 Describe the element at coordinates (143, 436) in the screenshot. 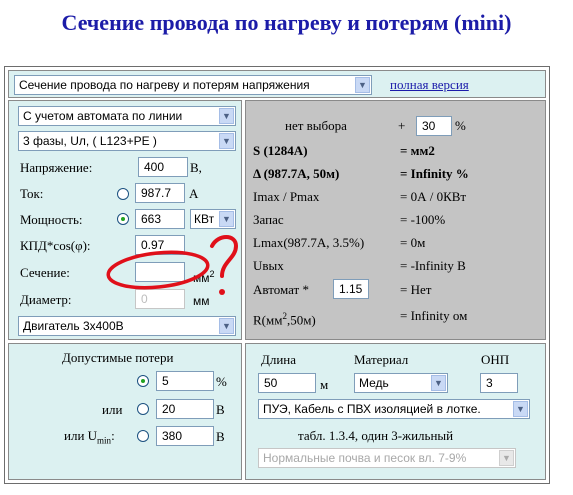

I see `losses-umin-radio` at that location.